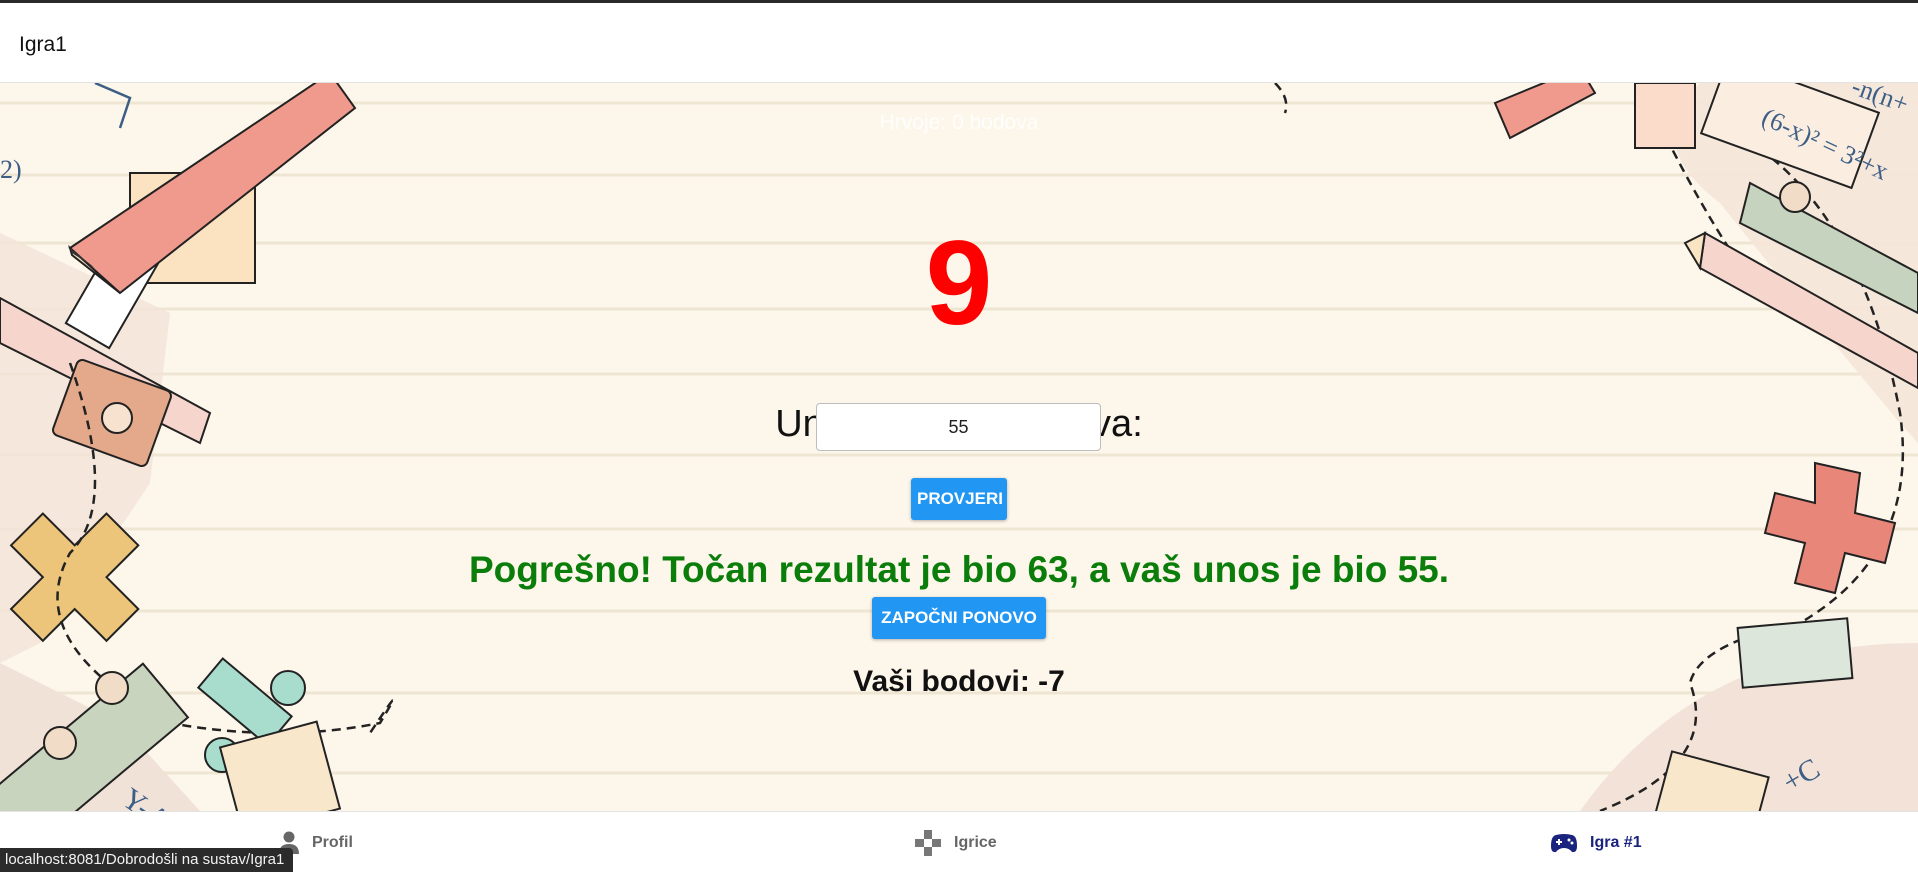 This screenshot has height=873, width=1918. Describe the element at coordinates (959, 43) in the screenshot. I see `app-header: Igra1` at that location.